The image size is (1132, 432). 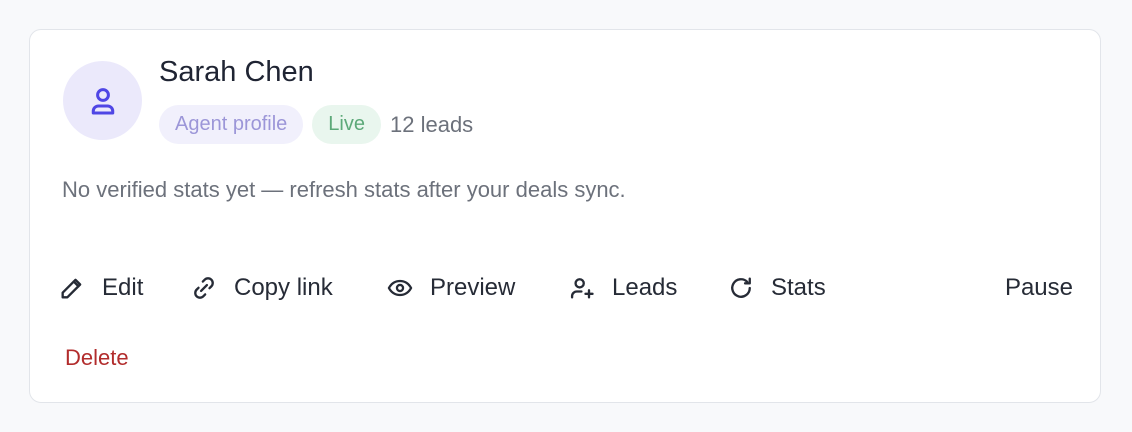 I want to click on pause-label: Pause, so click(x=1038, y=287).